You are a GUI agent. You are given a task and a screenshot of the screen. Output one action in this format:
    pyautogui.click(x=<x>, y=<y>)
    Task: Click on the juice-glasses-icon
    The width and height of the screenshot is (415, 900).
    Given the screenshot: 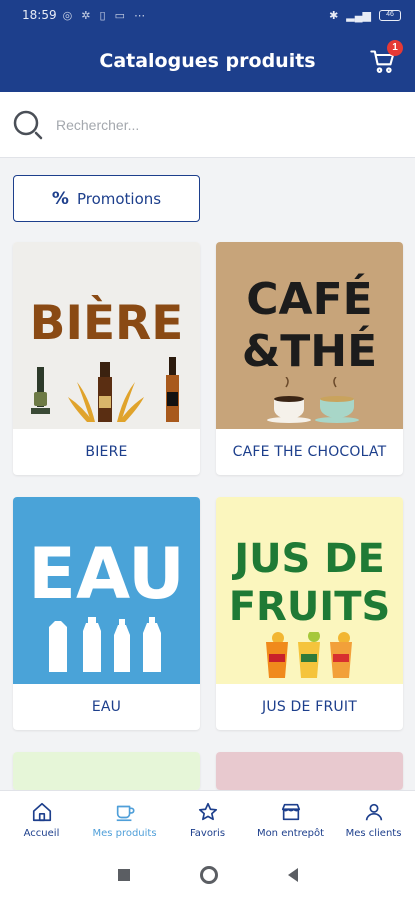 What is the action you would take?
    pyautogui.click(x=309, y=655)
    